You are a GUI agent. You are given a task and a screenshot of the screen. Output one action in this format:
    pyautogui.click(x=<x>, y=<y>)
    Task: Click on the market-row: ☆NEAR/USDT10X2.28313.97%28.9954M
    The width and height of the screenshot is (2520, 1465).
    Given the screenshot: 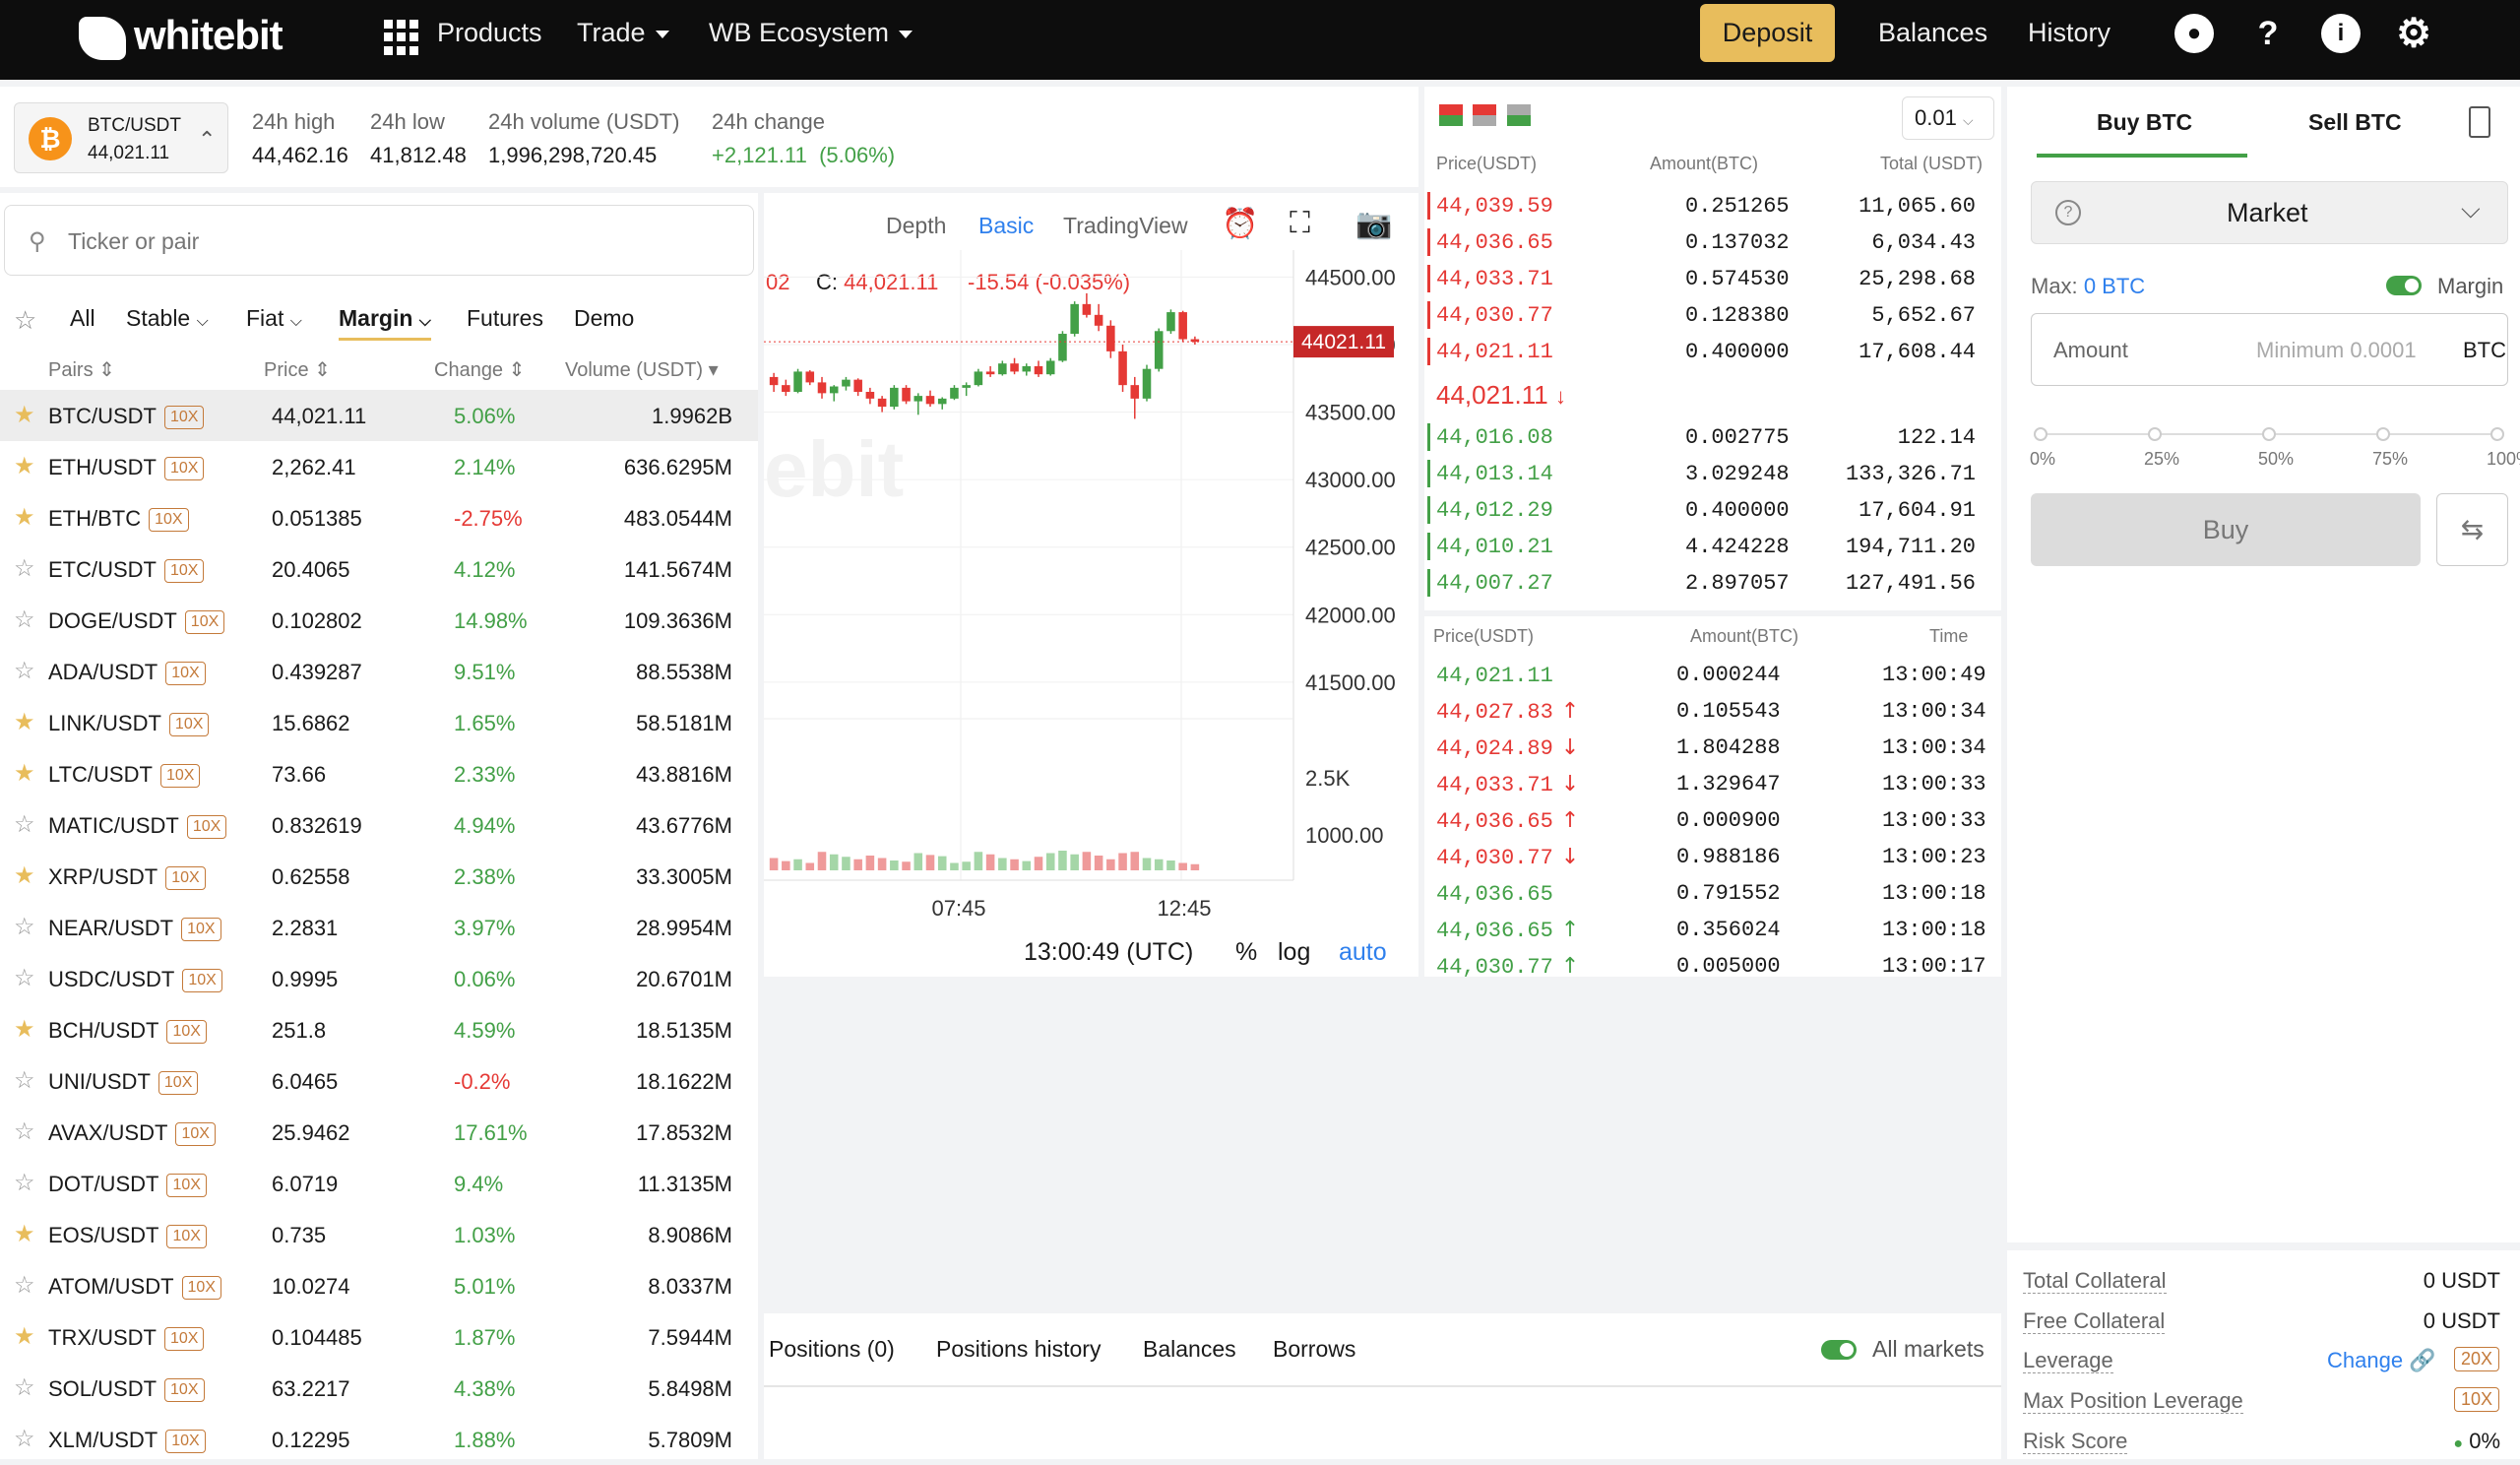 What is the action you would take?
    pyautogui.click(x=379, y=927)
    